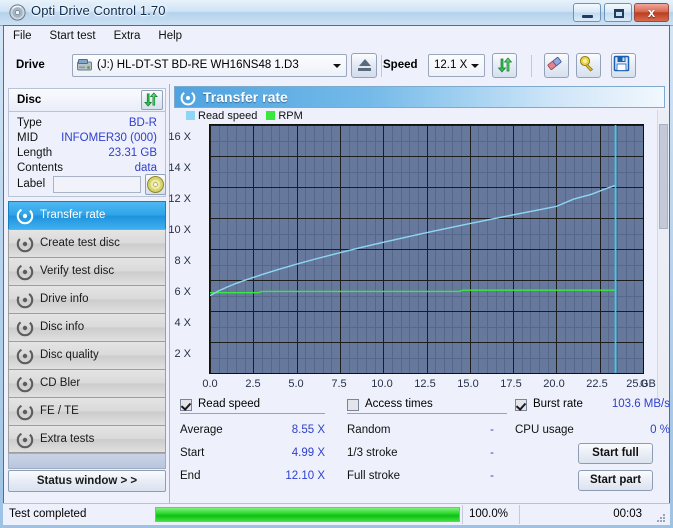 The width and height of the screenshot is (673, 528). I want to click on speed-value: 12.1 X, so click(451, 65).